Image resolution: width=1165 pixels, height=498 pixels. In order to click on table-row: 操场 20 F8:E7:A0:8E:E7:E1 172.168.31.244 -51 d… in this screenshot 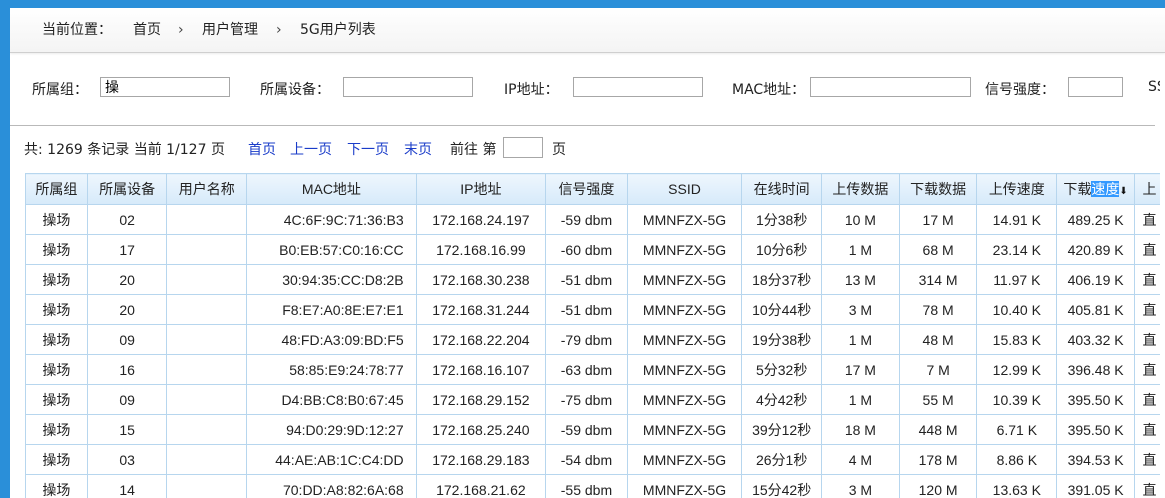, I will do `click(595, 309)`.